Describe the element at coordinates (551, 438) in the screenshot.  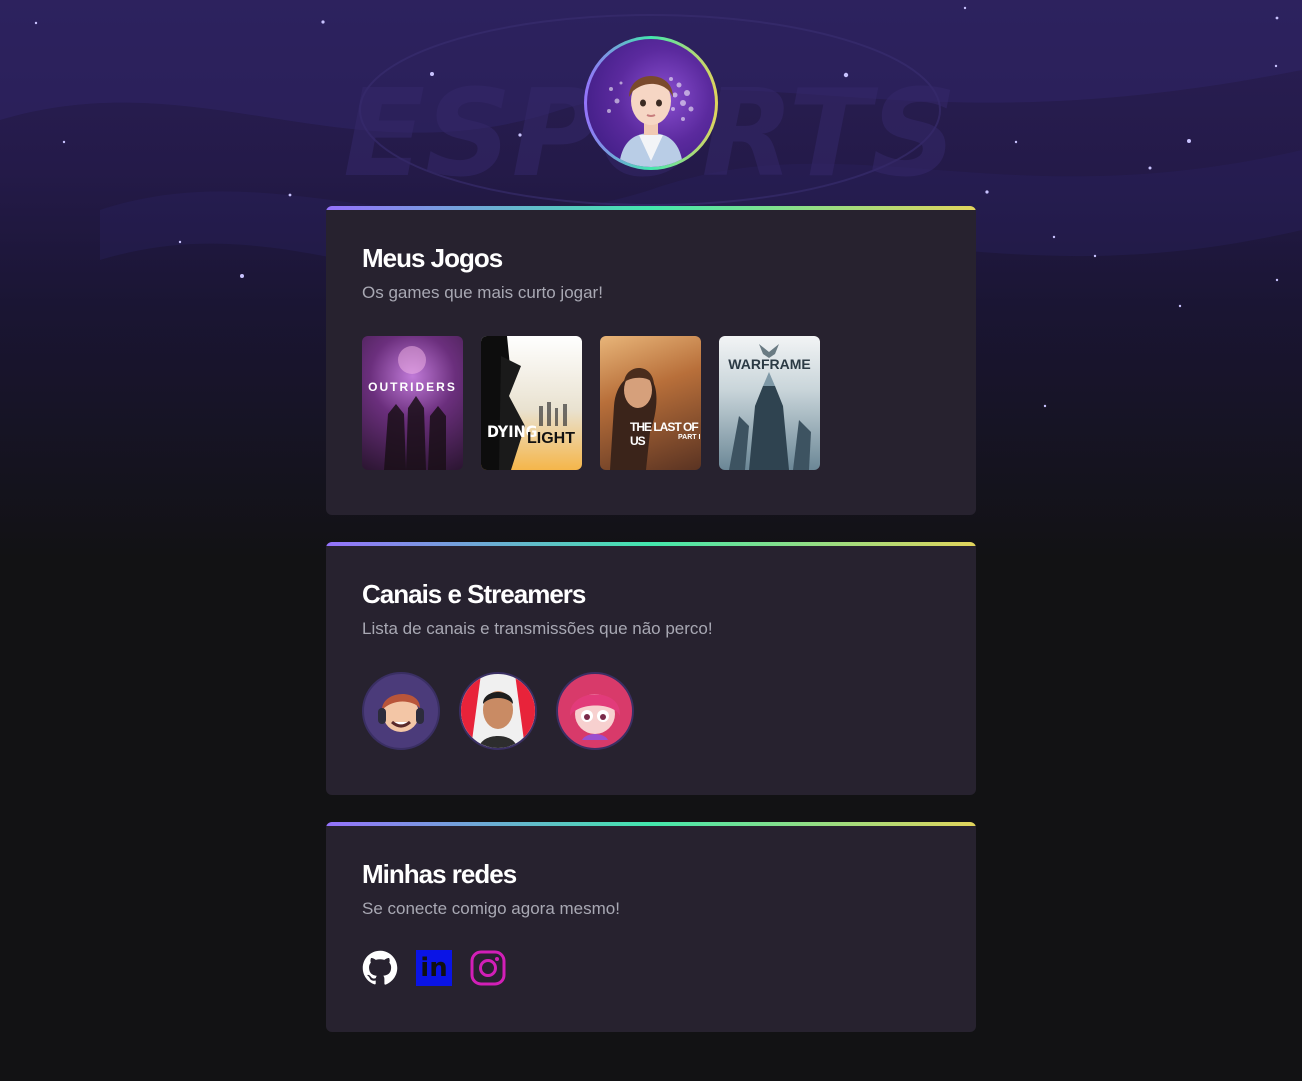
I see `dying-light-title-b: LIGHT` at that location.